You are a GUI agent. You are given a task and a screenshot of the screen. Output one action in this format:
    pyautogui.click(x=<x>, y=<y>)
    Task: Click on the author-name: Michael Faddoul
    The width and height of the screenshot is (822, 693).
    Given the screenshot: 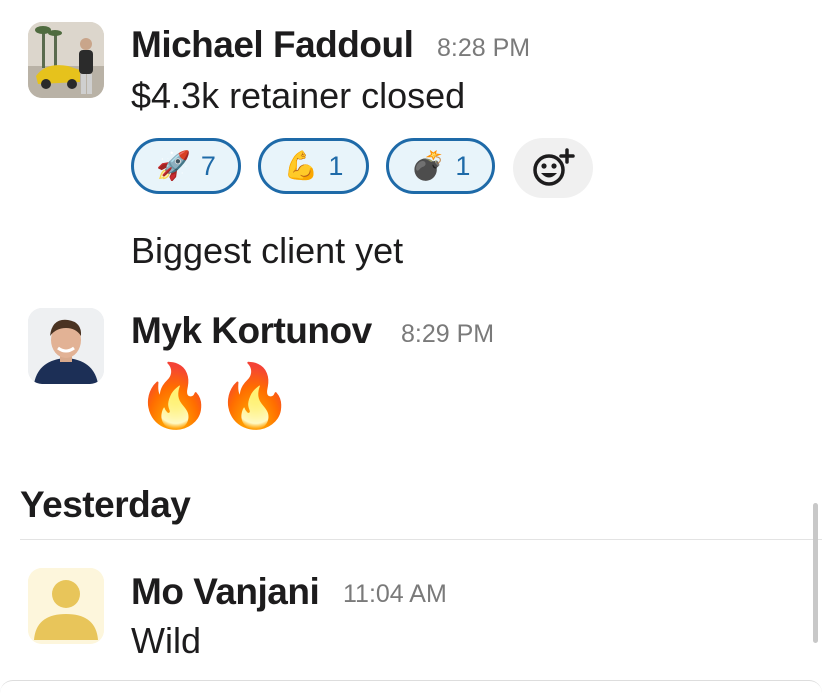 What is the action you would take?
    pyautogui.click(x=272, y=45)
    